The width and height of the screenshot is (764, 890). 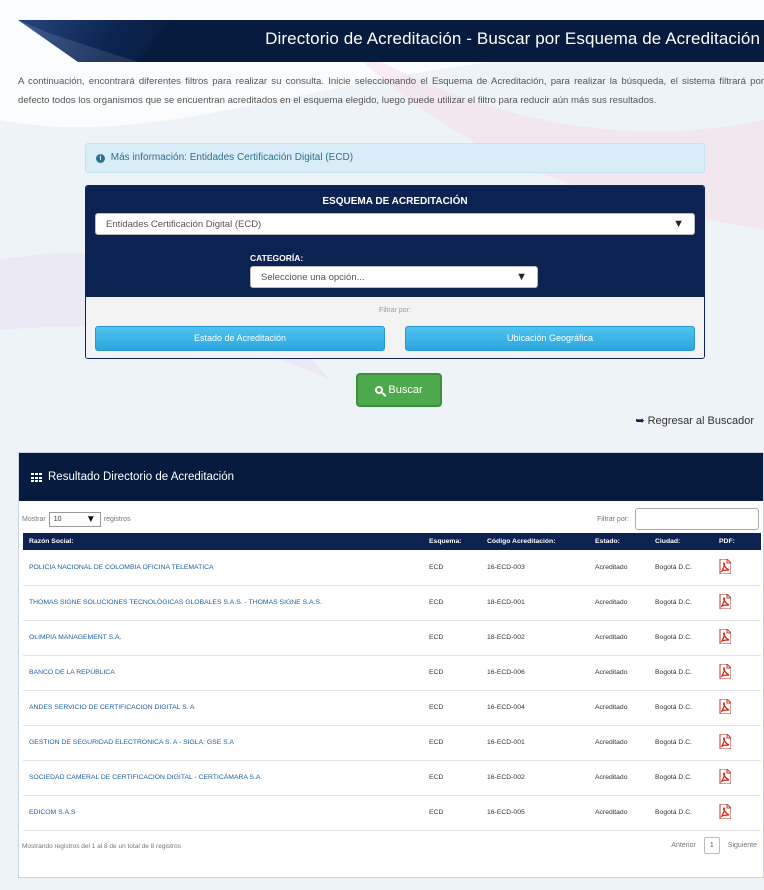 I want to click on page-length-select: 10 ▼, so click(x=74, y=519).